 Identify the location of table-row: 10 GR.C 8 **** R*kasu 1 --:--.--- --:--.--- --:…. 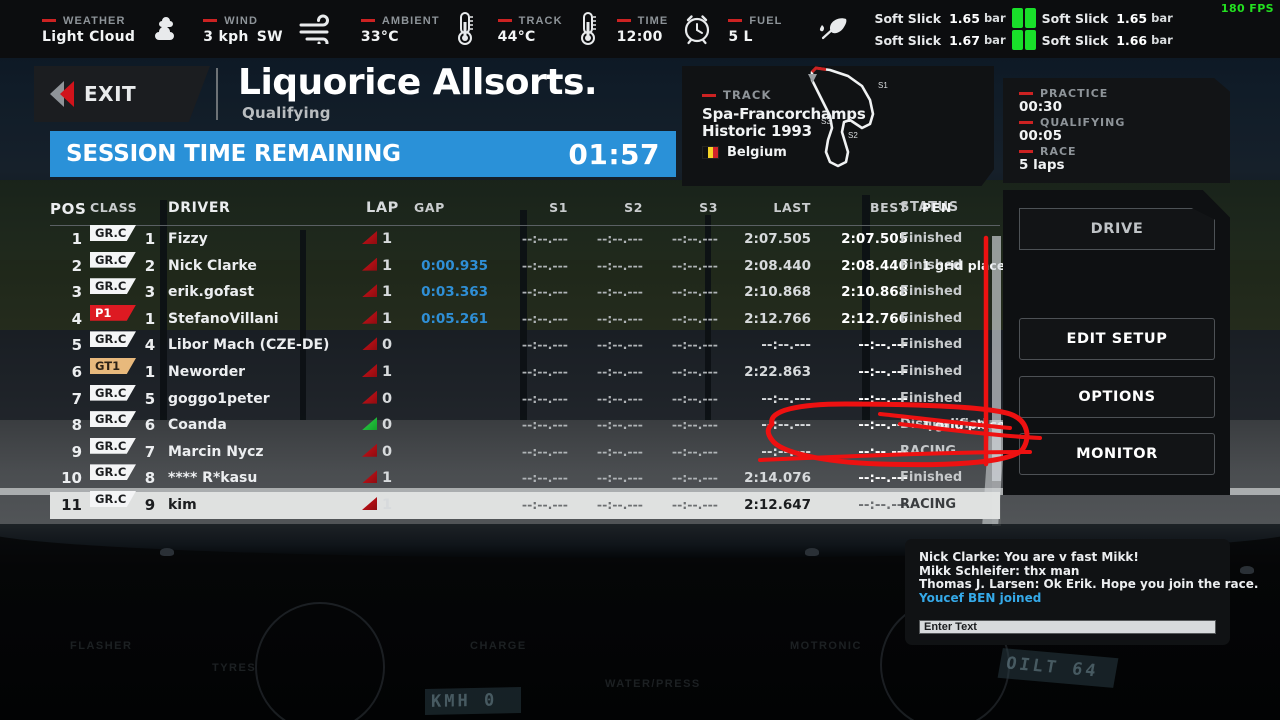
(525, 478).